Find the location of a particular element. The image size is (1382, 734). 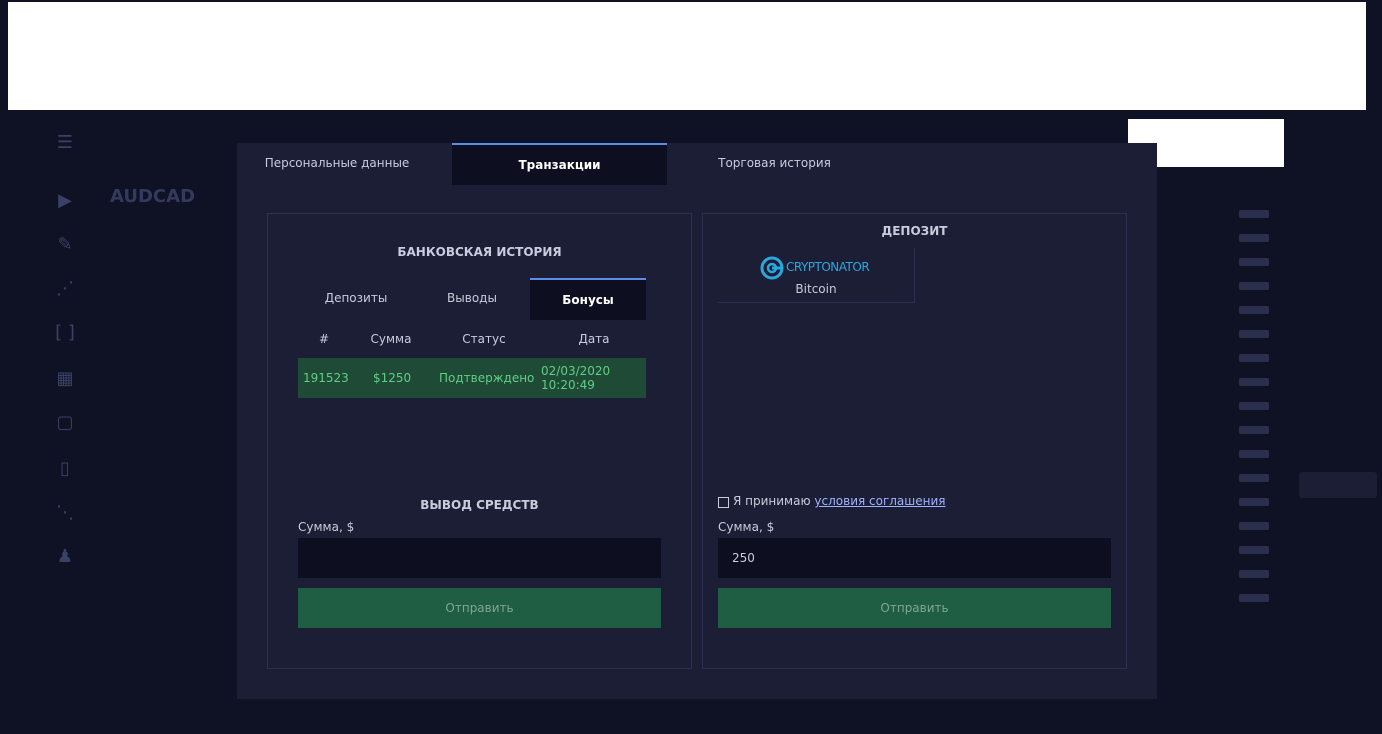

calculator-icon: ▦ is located at coordinates (65, 379).